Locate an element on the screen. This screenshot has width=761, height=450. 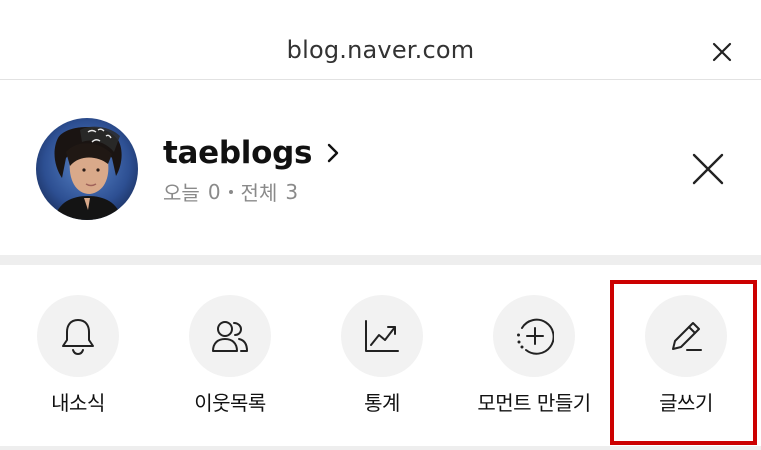
action-write-post: 글쓰기 is located at coordinates (686, 360).